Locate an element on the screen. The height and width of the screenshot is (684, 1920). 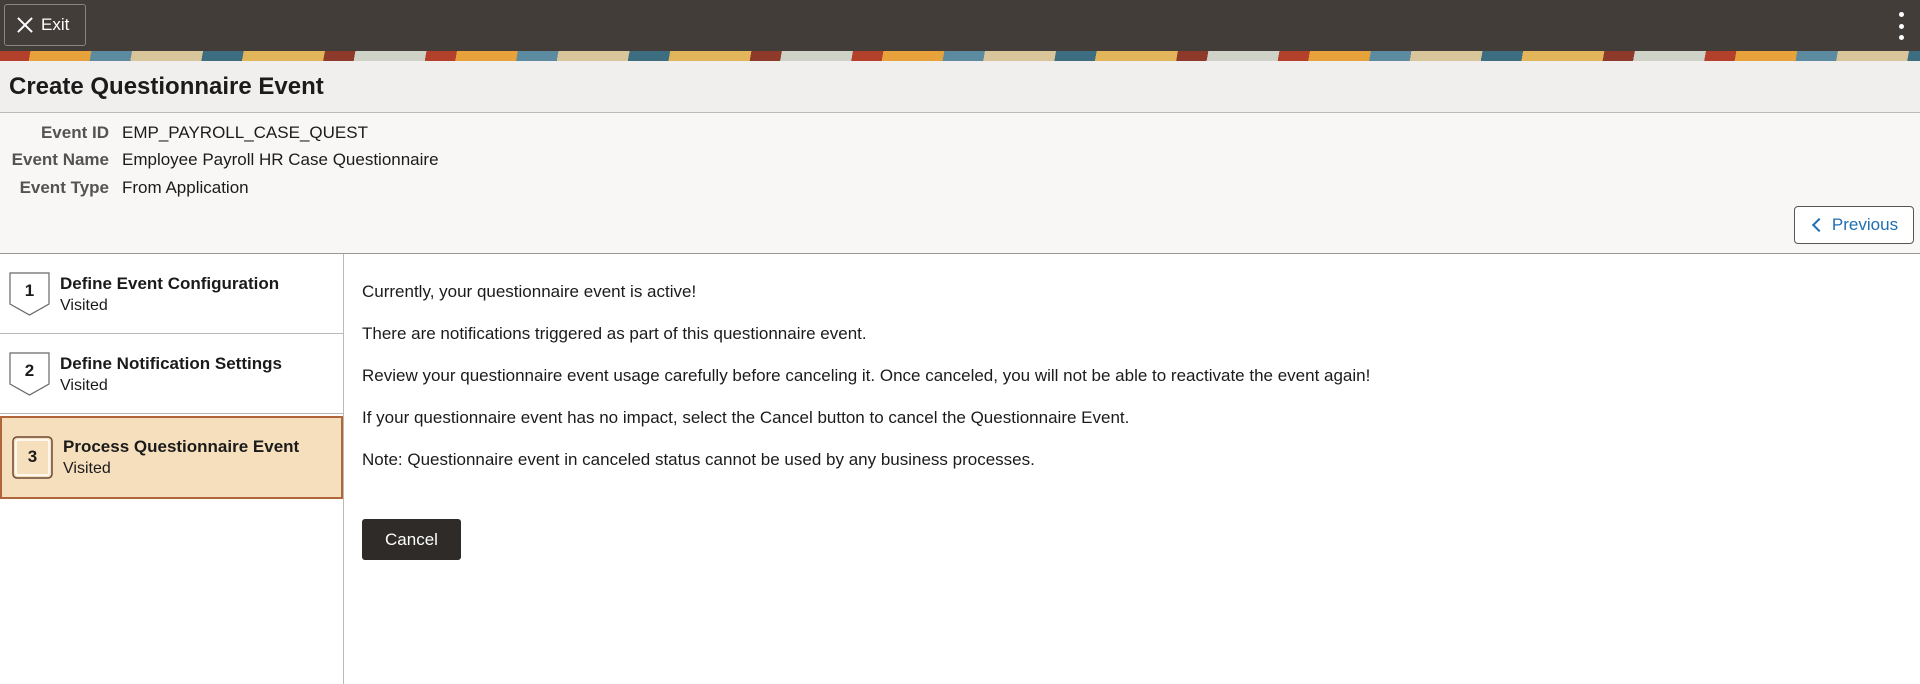
event-name-value: Employee Payroll HR Case Questionnaire is located at coordinates (280, 159).